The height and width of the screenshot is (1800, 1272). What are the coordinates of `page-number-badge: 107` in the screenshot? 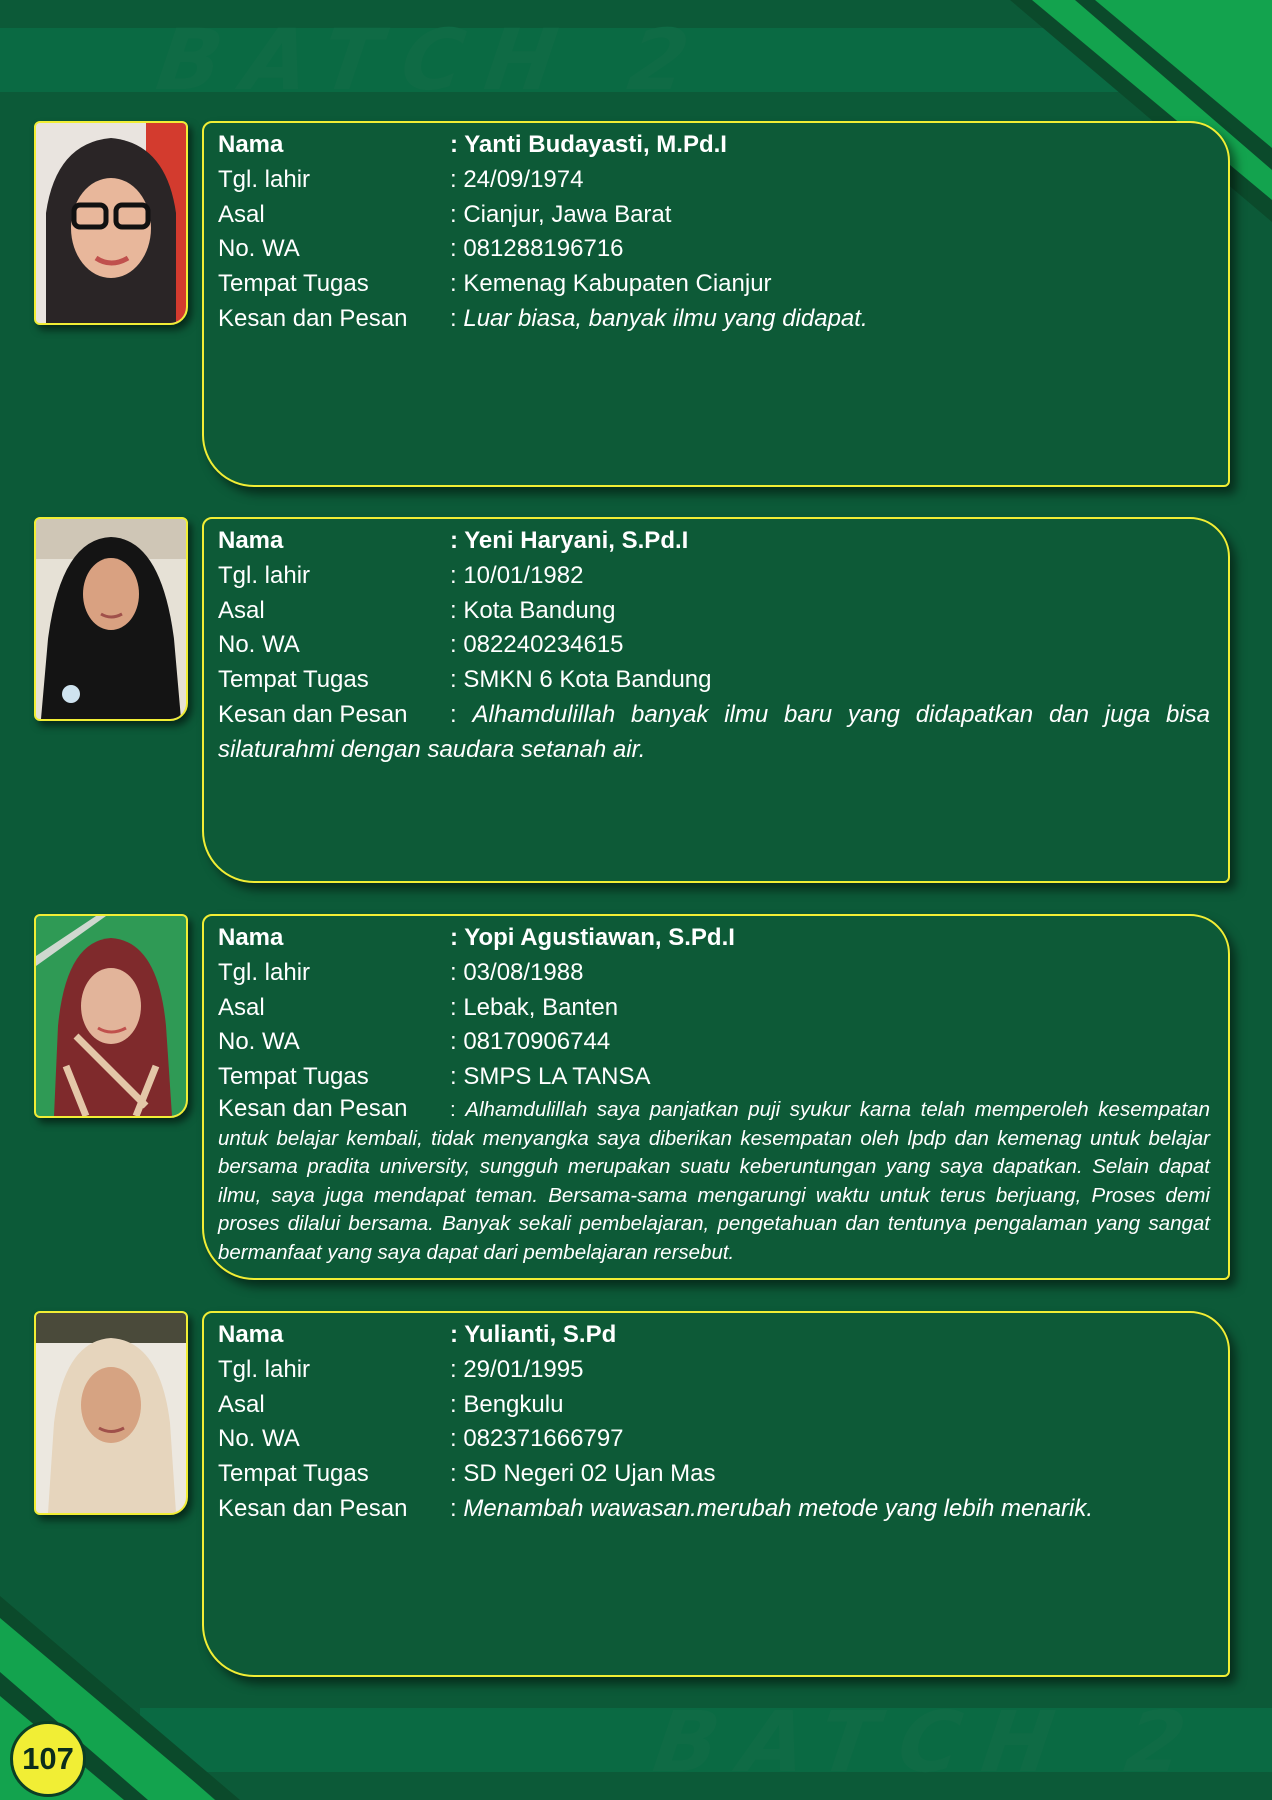 It's located at (48, 1759).